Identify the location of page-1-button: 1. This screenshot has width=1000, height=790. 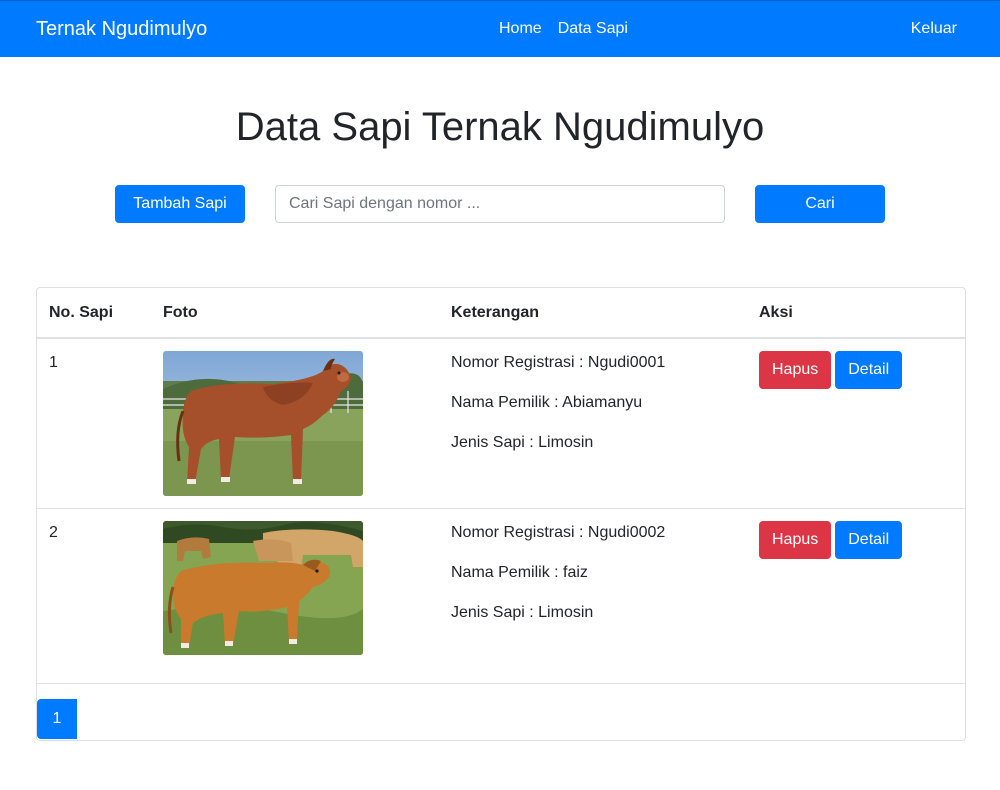
(57, 719).